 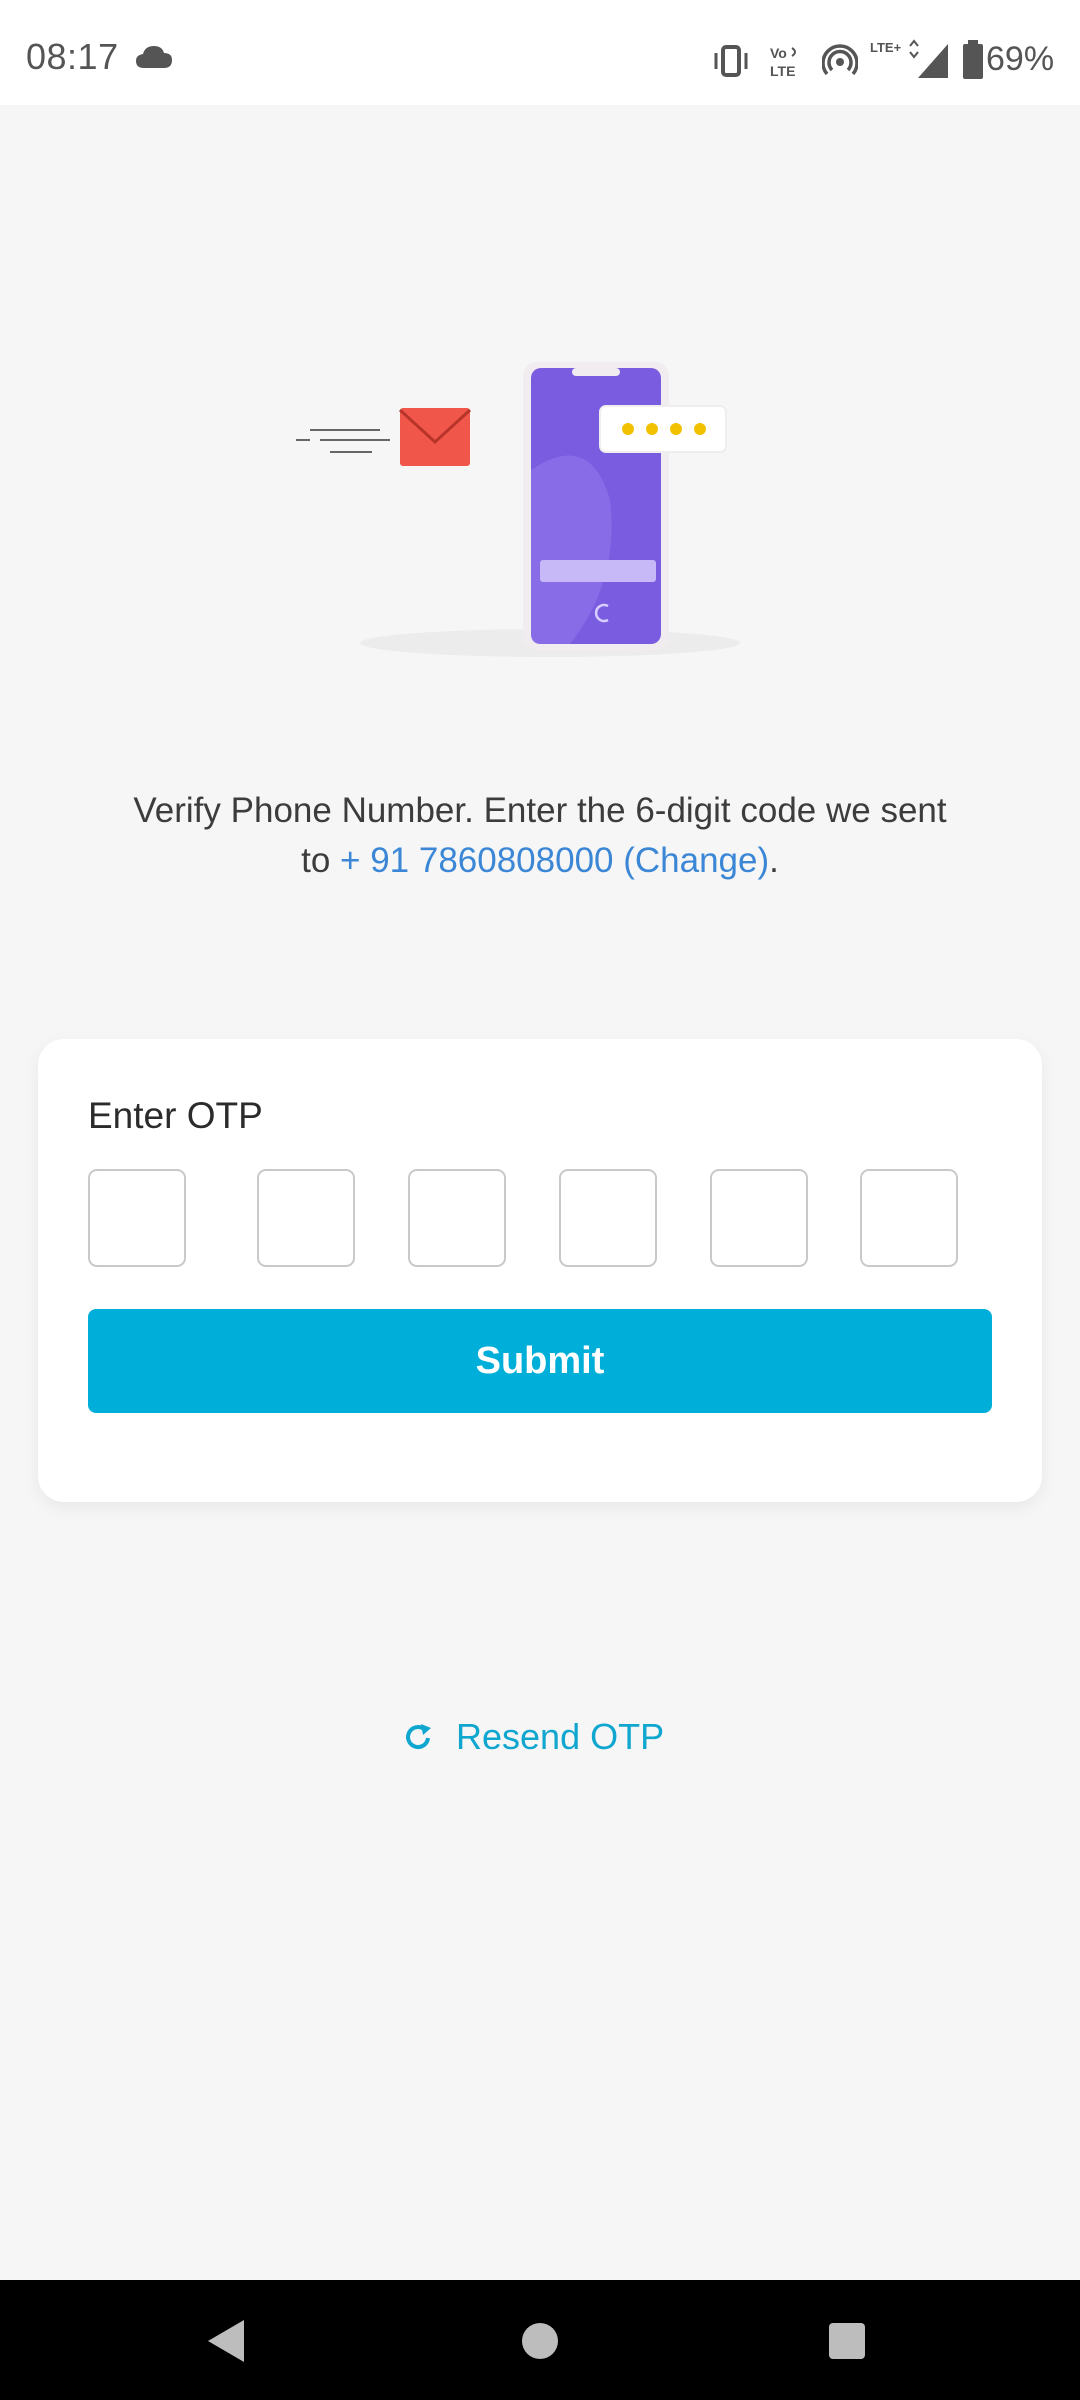 I want to click on vibrate-icon, so click(x=731, y=61).